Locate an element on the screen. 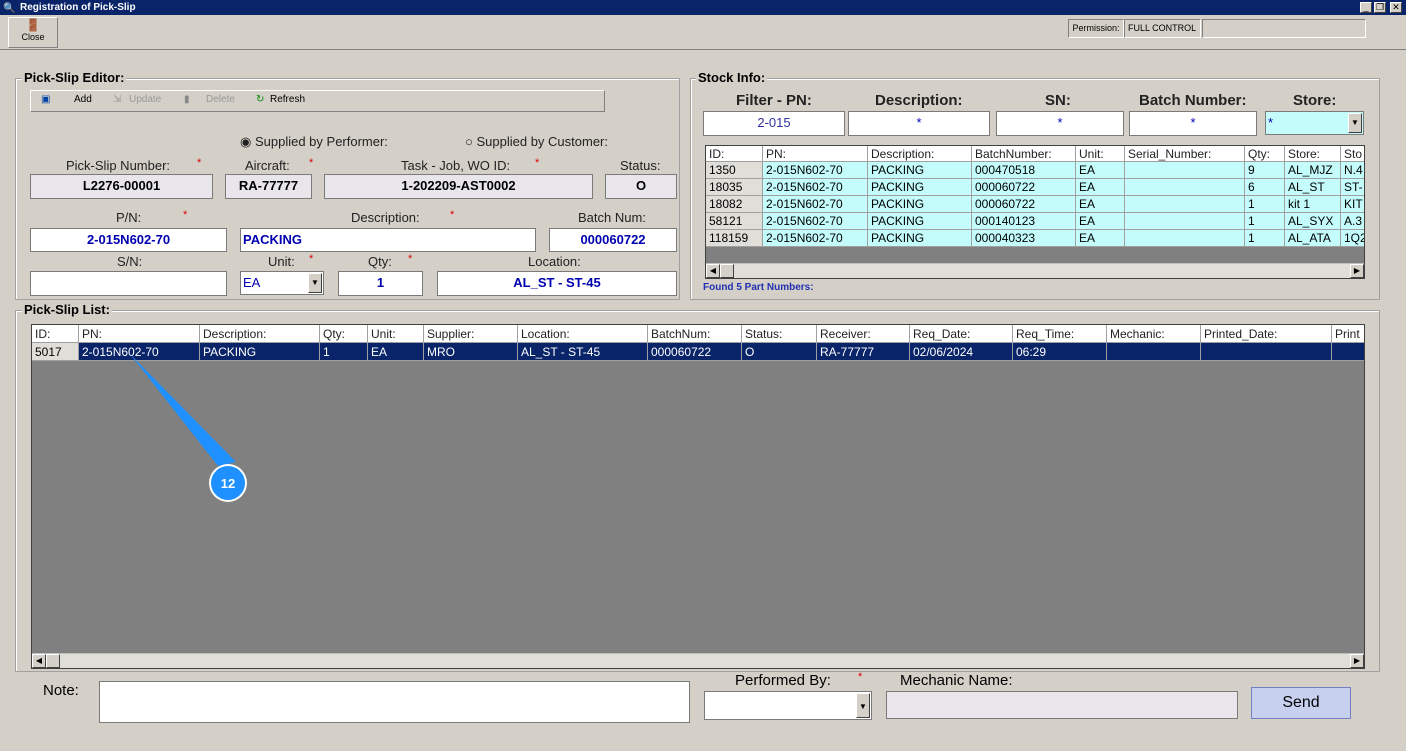 The image size is (1406, 751). radio-supplied-by-customer: ○ Supplied by Customer: is located at coordinates (536, 141).